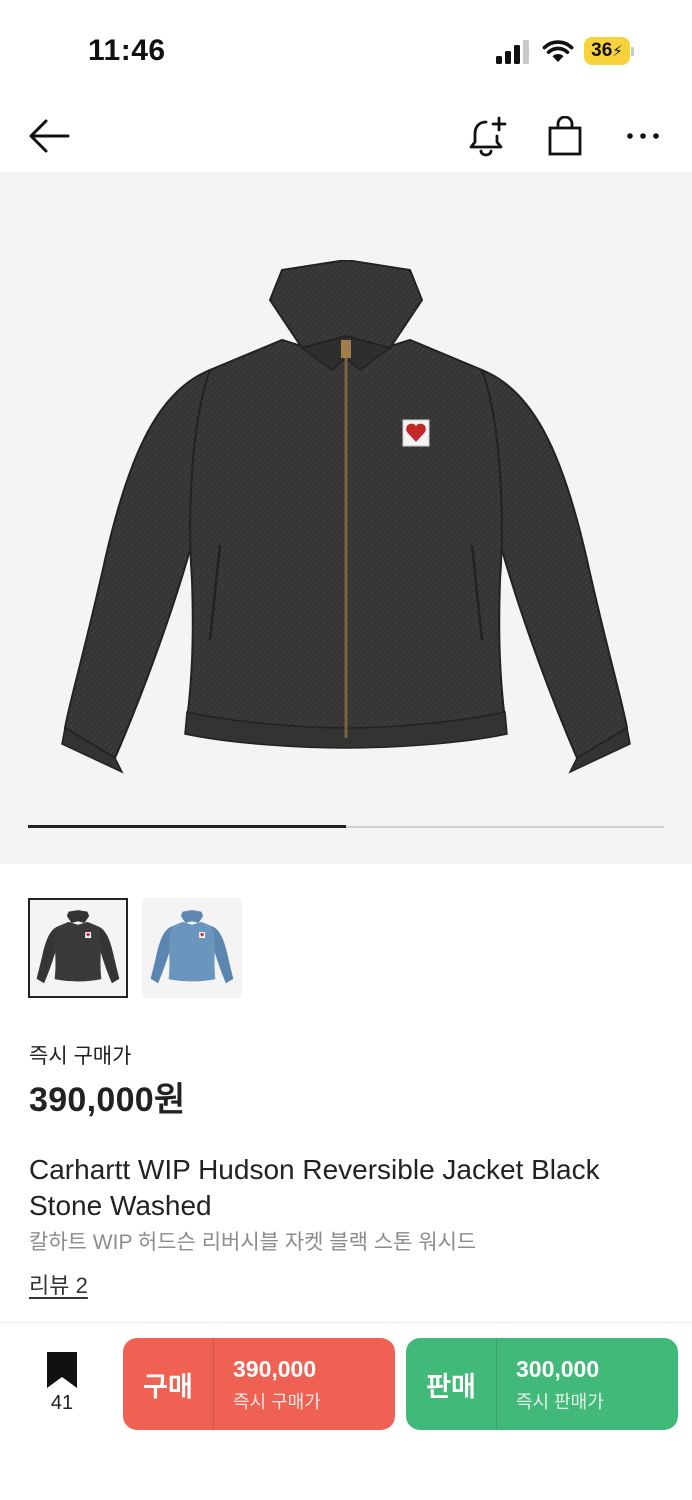 Image resolution: width=692 pixels, height=1500 pixels. What do you see at coordinates (542, 1384) in the screenshot?
I see `sell-button: 판매 300,000 즉시 판매가` at bounding box center [542, 1384].